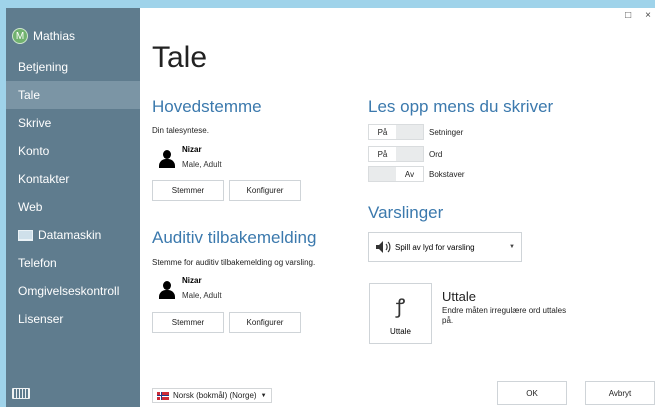 The width and height of the screenshot is (655, 407). I want to click on pronunciation-title: Uttale, so click(459, 296).